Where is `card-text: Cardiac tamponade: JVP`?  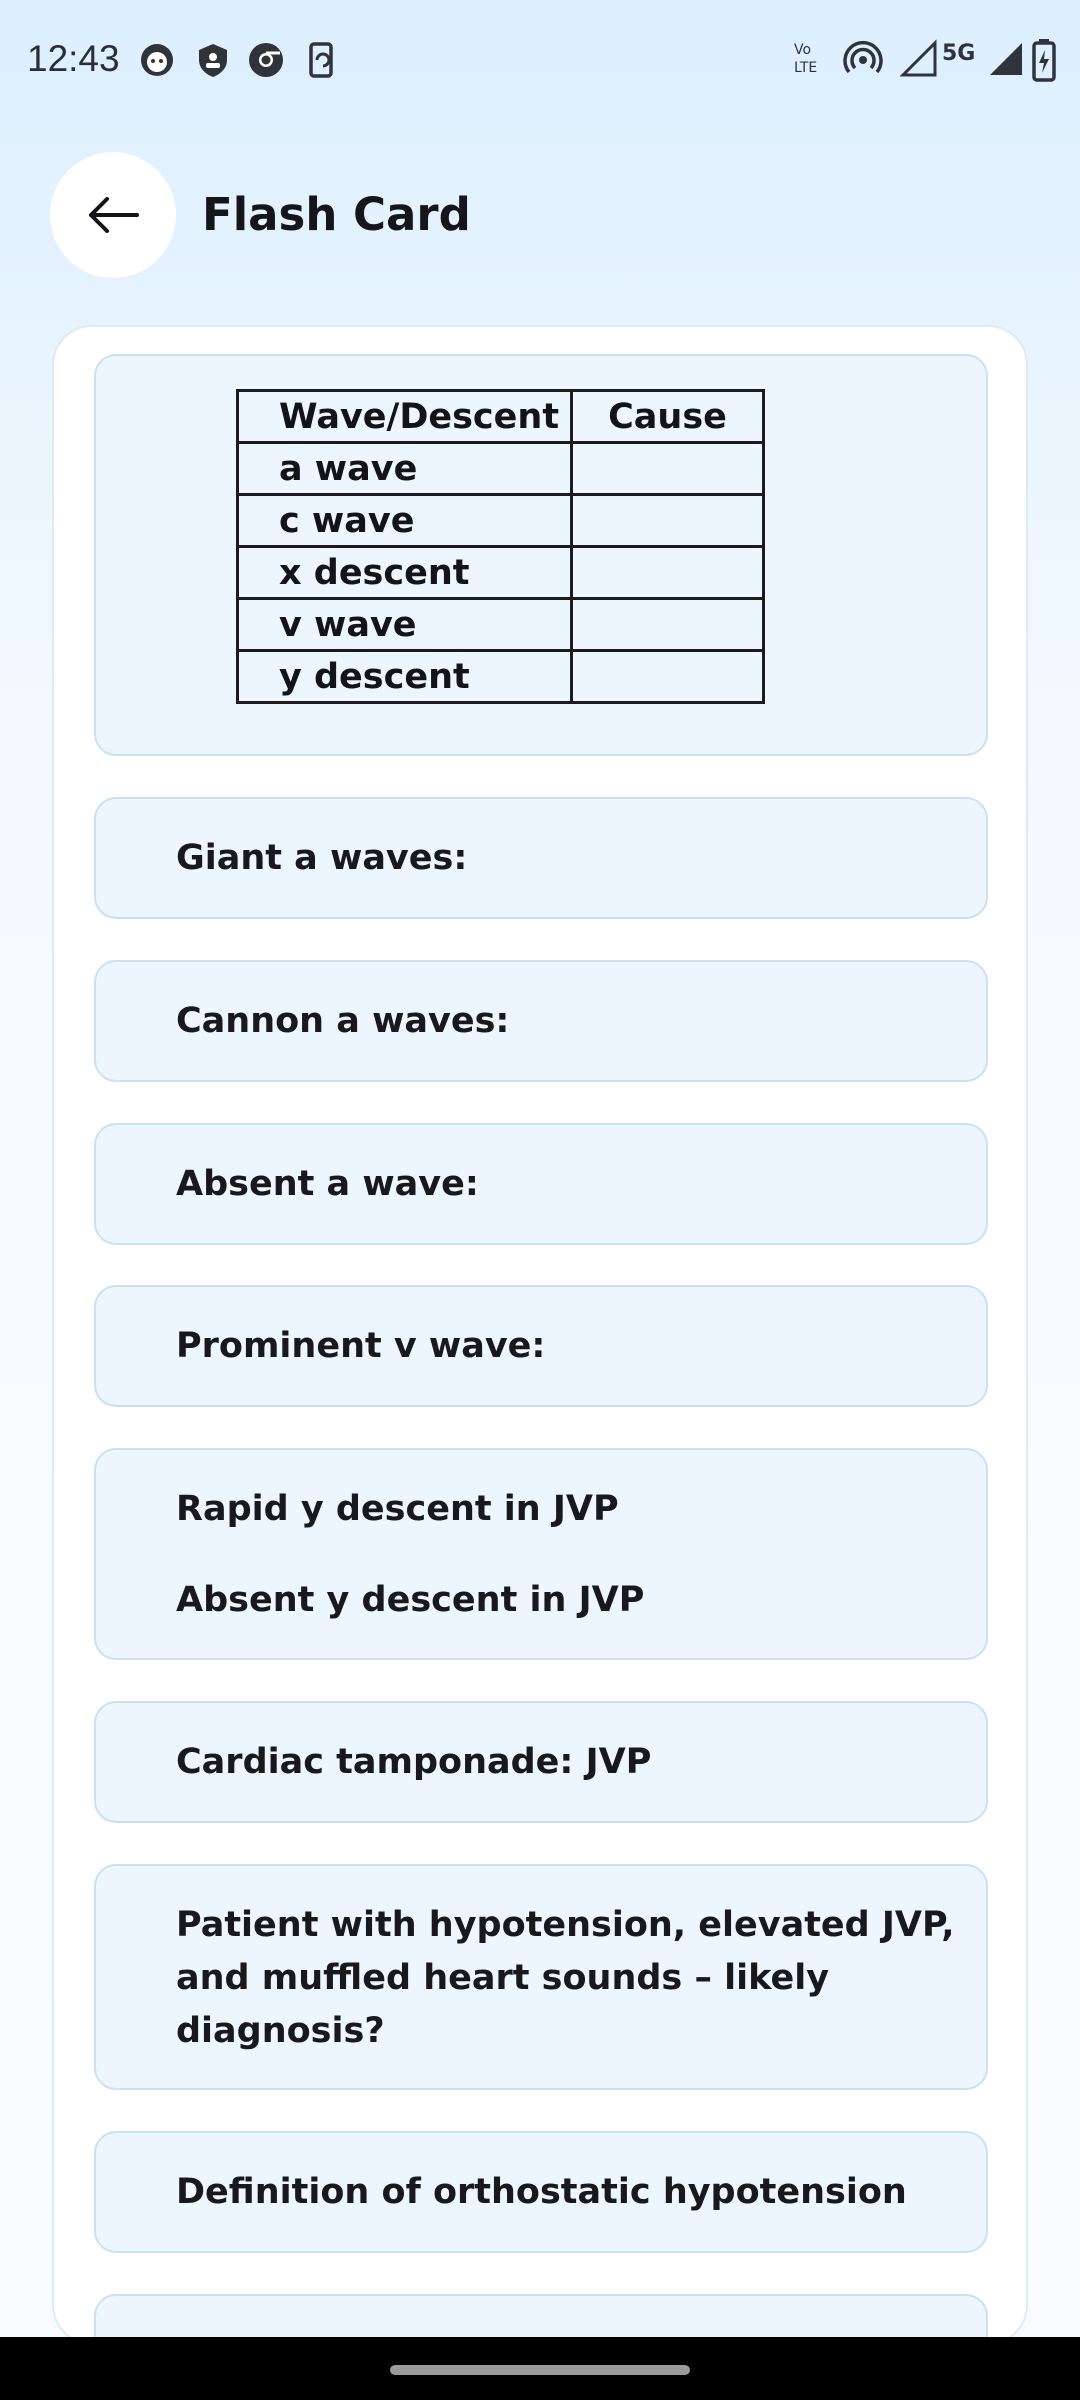
card-text: Cardiac tamponade: JVP is located at coordinates (414, 1762).